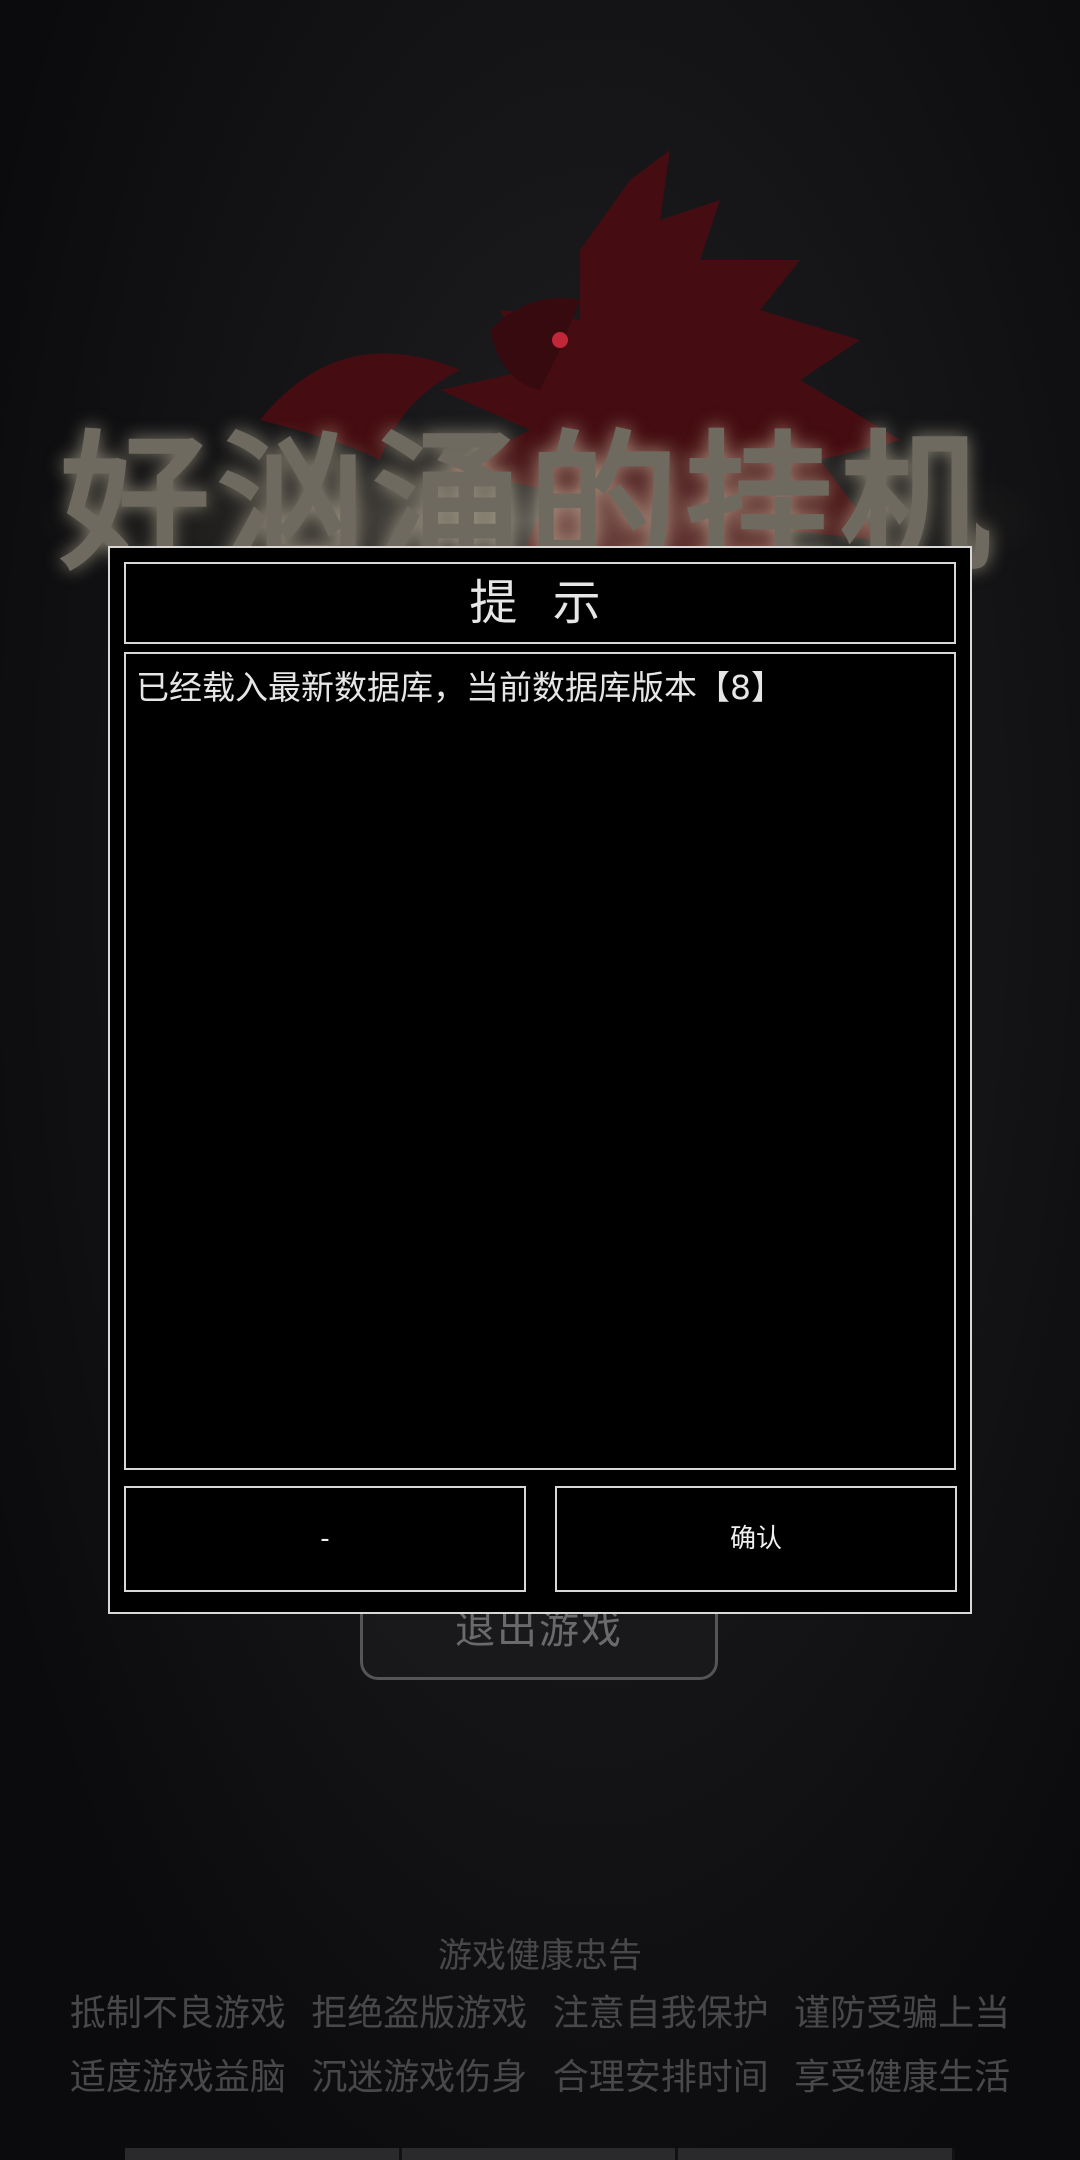 This screenshot has width=1080, height=2160. What do you see at coordinates (540, 2013) in the screenshot?
I see `health-notice-line-1: 抵制不良游戏 拒绝盗版游戏 注意自我保护 谨防受骗上当` at bounding box center [540, 2013].